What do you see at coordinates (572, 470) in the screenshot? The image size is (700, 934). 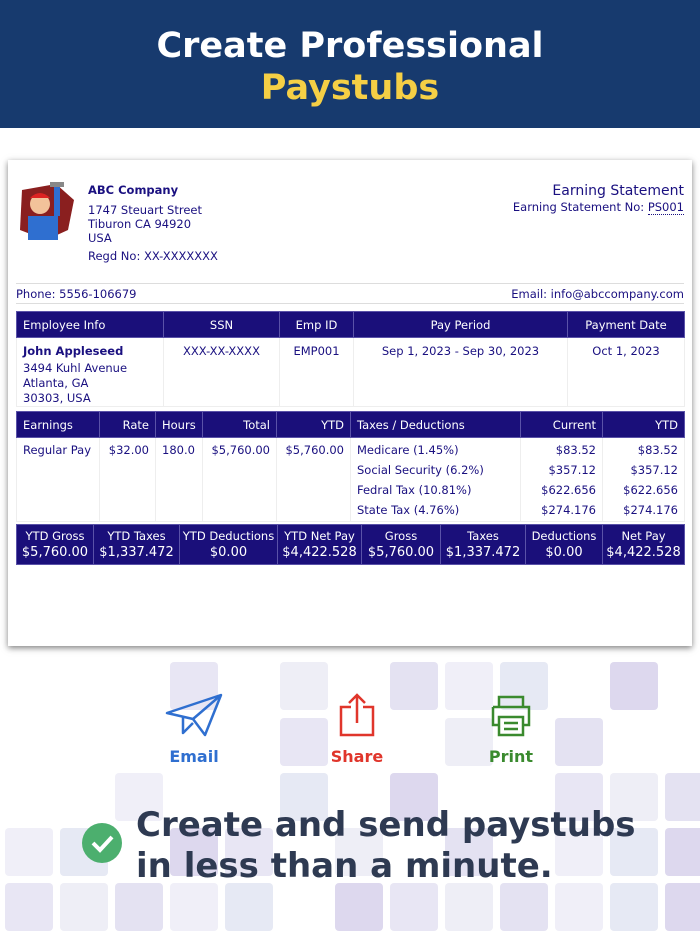 I see `tax-current: $357.12` at bounding box center [572, 470].